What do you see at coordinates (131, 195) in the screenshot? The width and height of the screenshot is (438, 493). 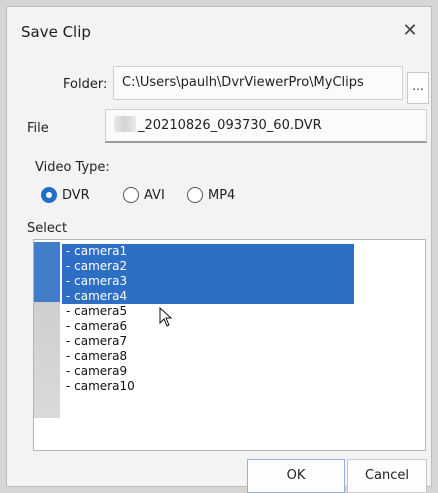 I see `radio-avi-circle` at bounding box center [131, 195].